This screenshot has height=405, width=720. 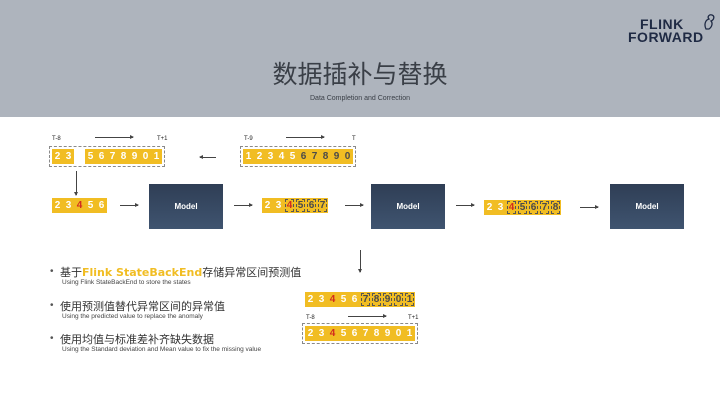 I want to click on flink-forward-logo: FLINK FORWARD, so click(x=669, y=32).